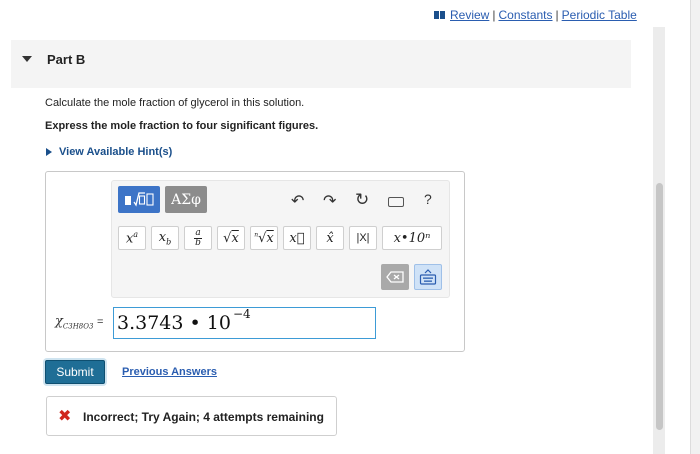 This screenshot has height=454, width=700. Describe the element at coordinates (412, 238) in the screenshot. I see `scientific-notation-button: x•10ⁿ` at that location.